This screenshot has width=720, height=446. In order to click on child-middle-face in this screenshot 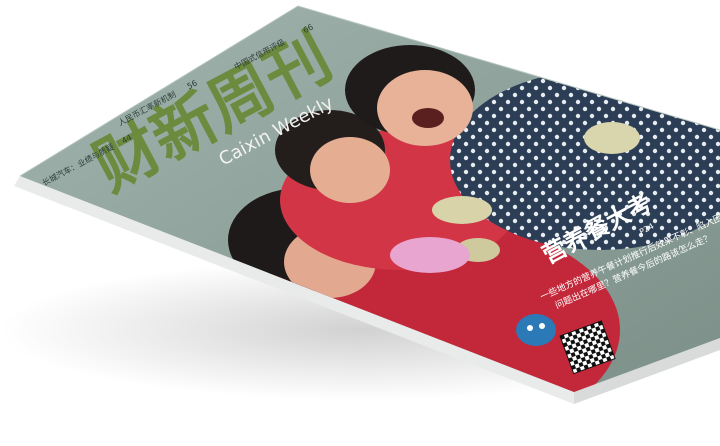, I will do `click(350, 170)`.